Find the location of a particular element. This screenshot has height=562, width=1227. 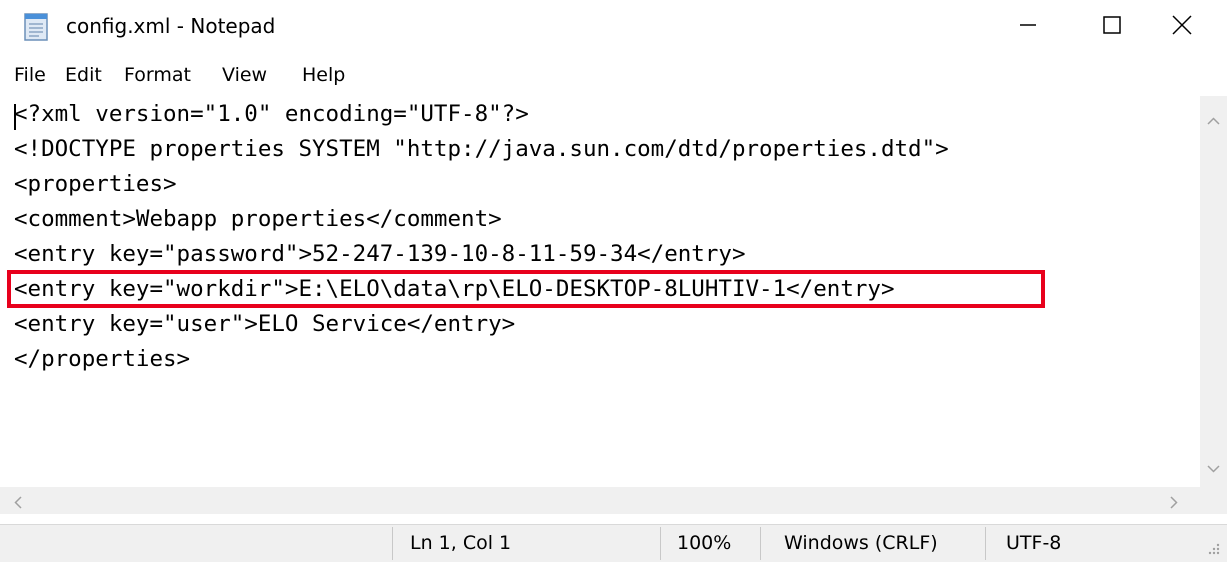

editor-line: <comment>Webapp properties</comment> is located at coordinates (258, 219).